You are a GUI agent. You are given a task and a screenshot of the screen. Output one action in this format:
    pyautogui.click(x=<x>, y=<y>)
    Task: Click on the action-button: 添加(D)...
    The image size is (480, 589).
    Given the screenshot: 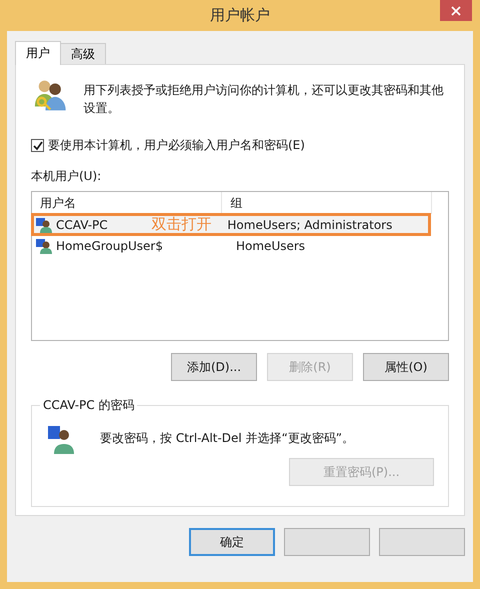 What is the action you would take?
    pyautogui.click(x=214, y=367)
    